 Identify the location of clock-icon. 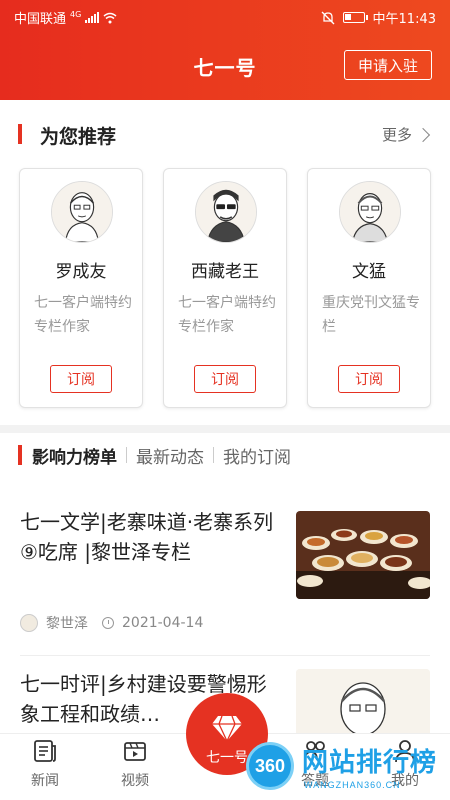
(108, 623).